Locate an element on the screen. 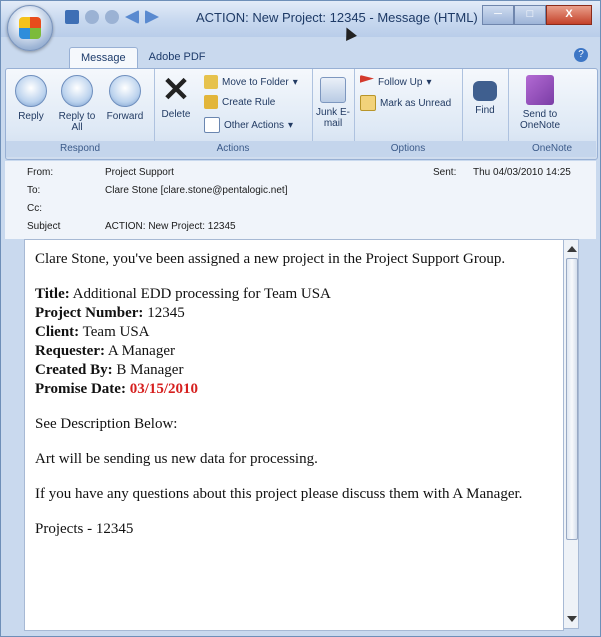 The width and height of the screenshot is (601, 637). project-number-value: 12345 is located at coordinates (166, 313).